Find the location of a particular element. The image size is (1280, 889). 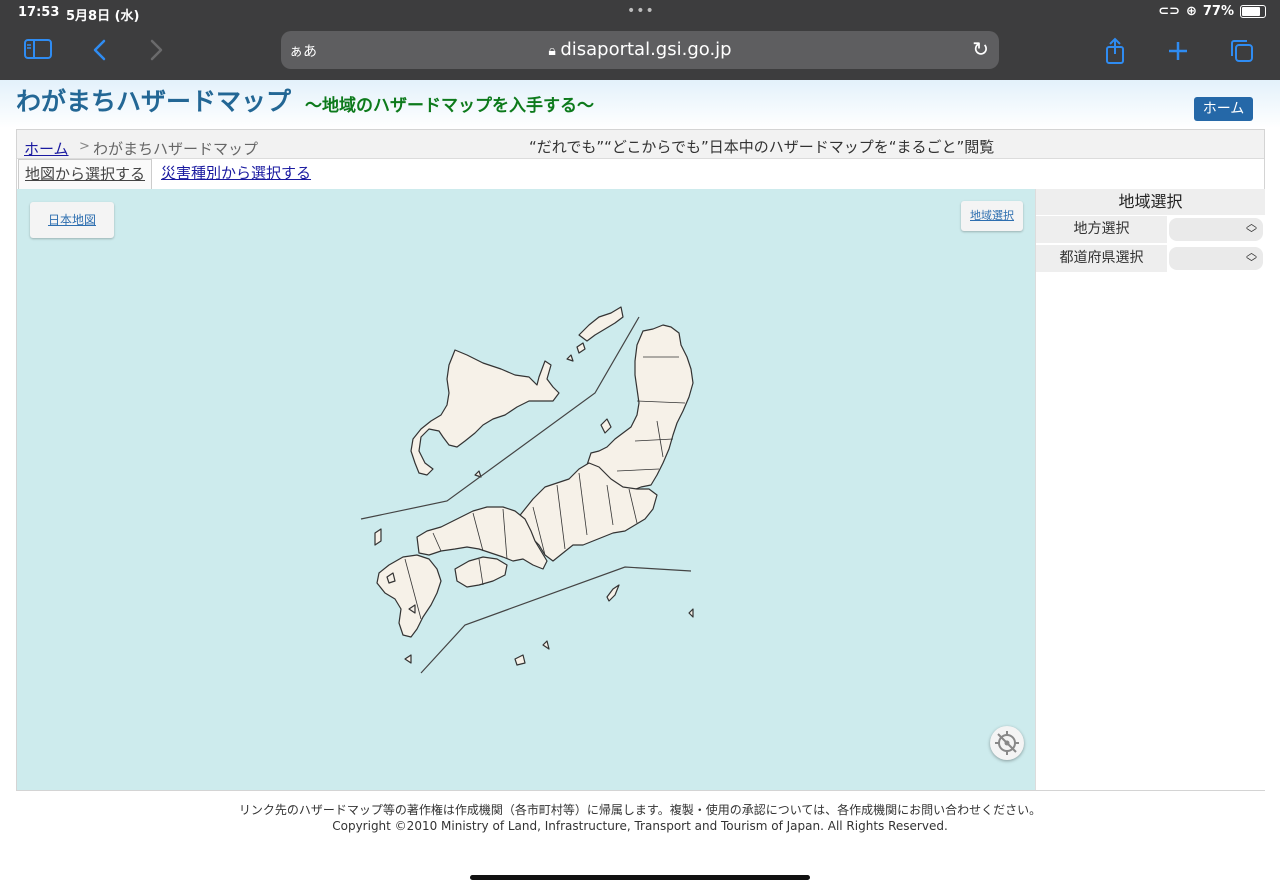

page-title: わがまちハザードマップ is located at coordinates (154, 101).